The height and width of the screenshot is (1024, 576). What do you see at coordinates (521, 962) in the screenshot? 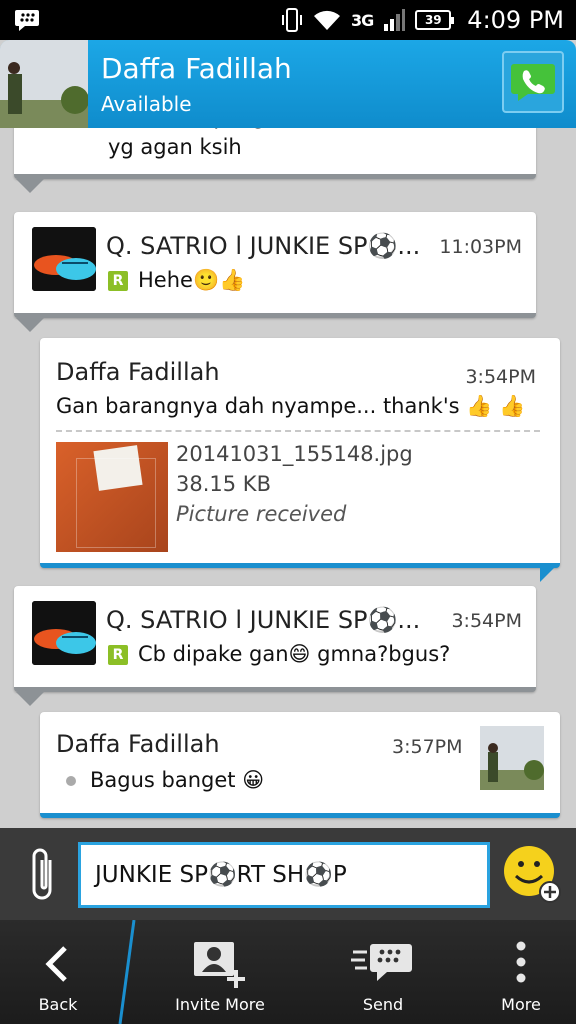
I see `overflow-menu-icon` at bounding box center [521, 962].